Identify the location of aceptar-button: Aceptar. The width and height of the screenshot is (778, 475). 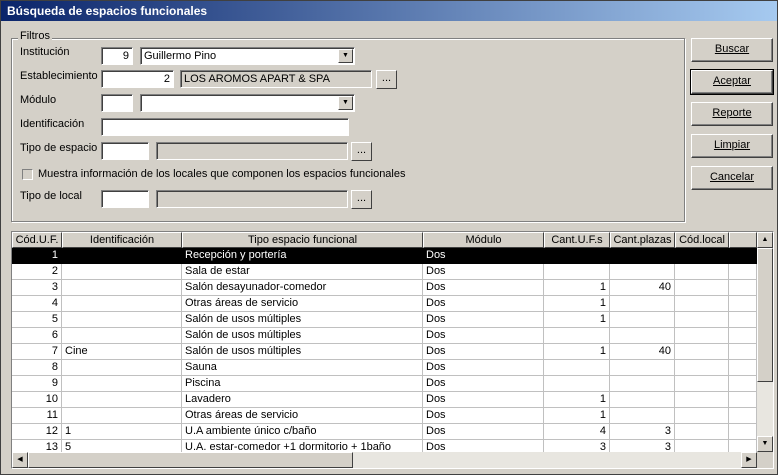
(732, 82).